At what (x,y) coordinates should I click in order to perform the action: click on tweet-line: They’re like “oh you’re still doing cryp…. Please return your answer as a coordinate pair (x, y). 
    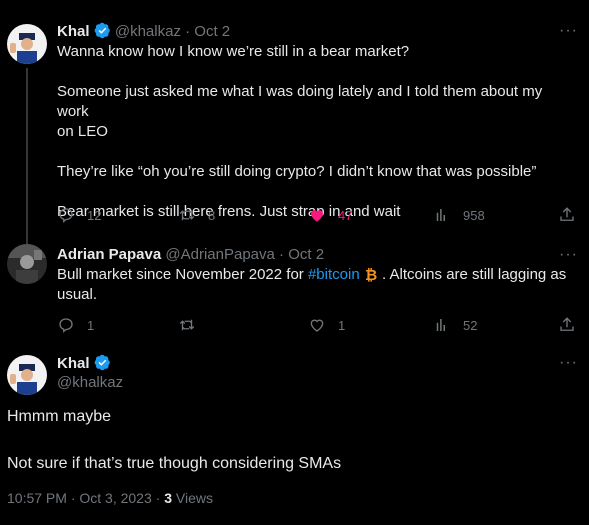
    Looking at the image, I should click on (297, 171).